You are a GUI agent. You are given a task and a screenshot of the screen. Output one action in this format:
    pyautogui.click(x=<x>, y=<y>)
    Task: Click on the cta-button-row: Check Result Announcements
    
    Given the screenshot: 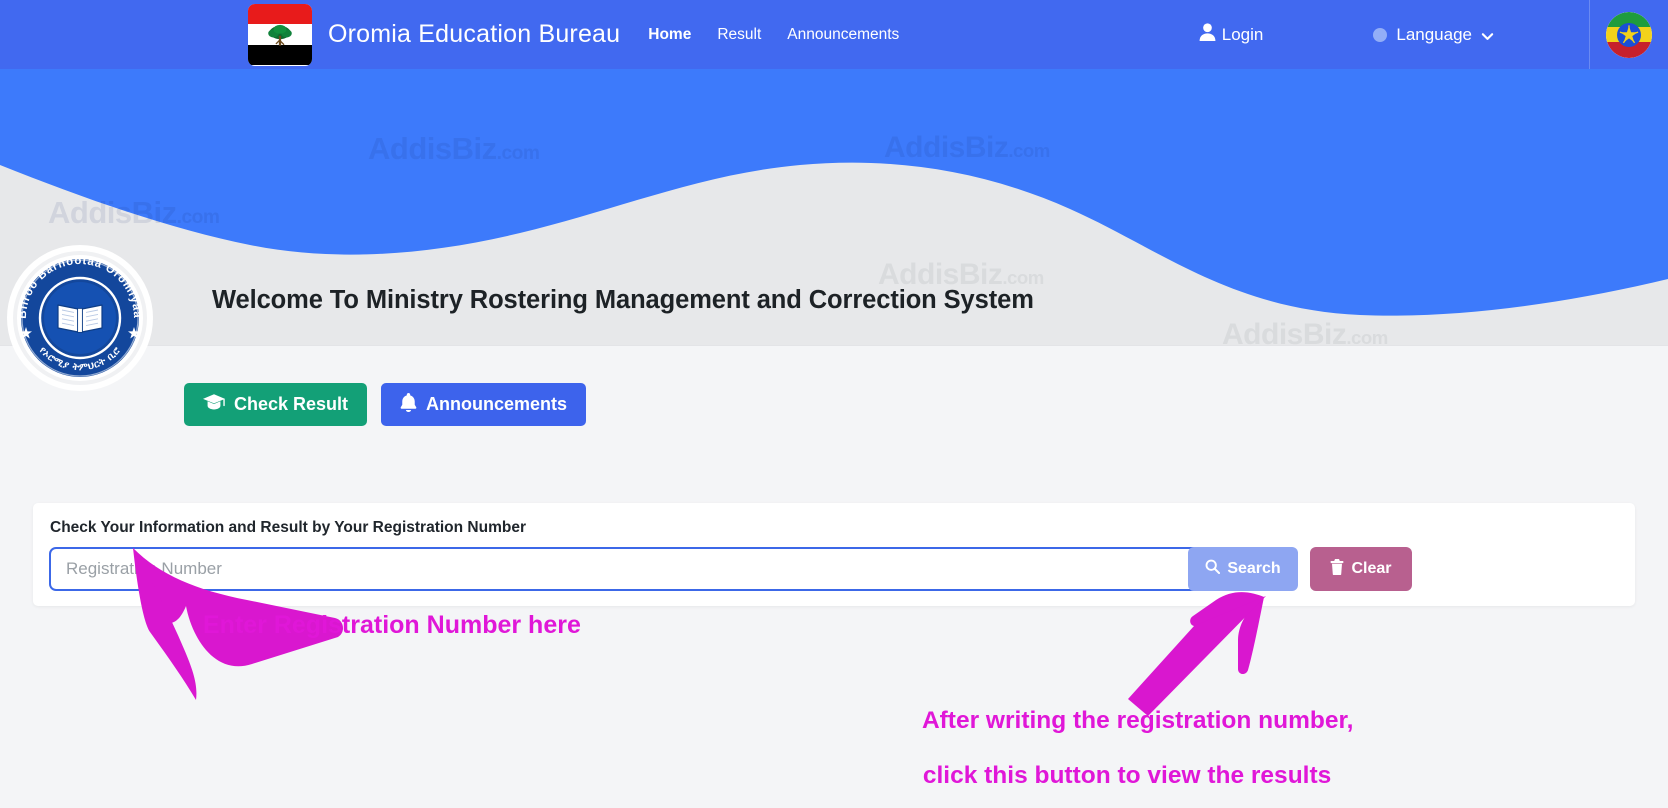 What is the action you would take?
    pyautogui.click(x=385, y=404)
    